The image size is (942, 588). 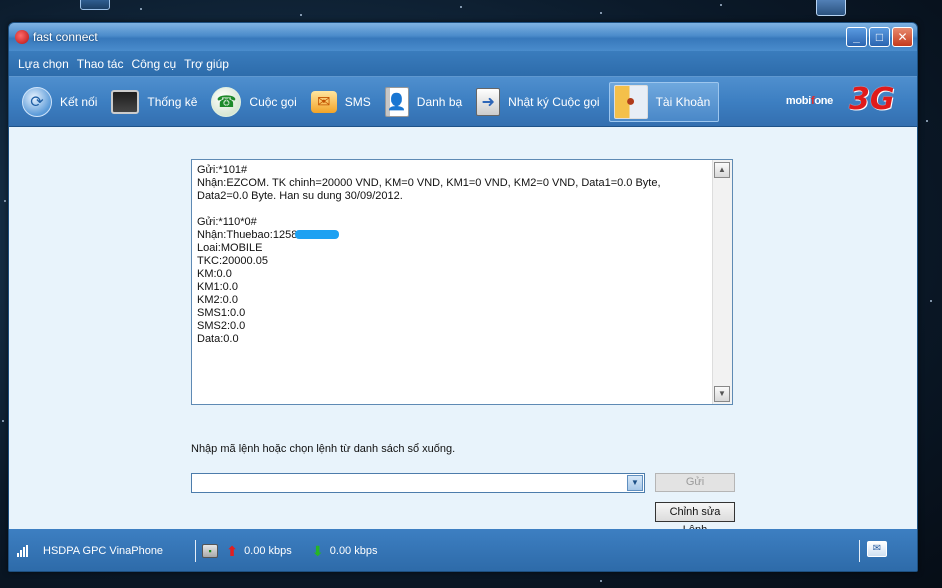 What do you see at coordinates (695, 519) in the screenshot?
I see `edit-command-button: Chỉnh sửa Lệnh` at bounding box center [695, 519].